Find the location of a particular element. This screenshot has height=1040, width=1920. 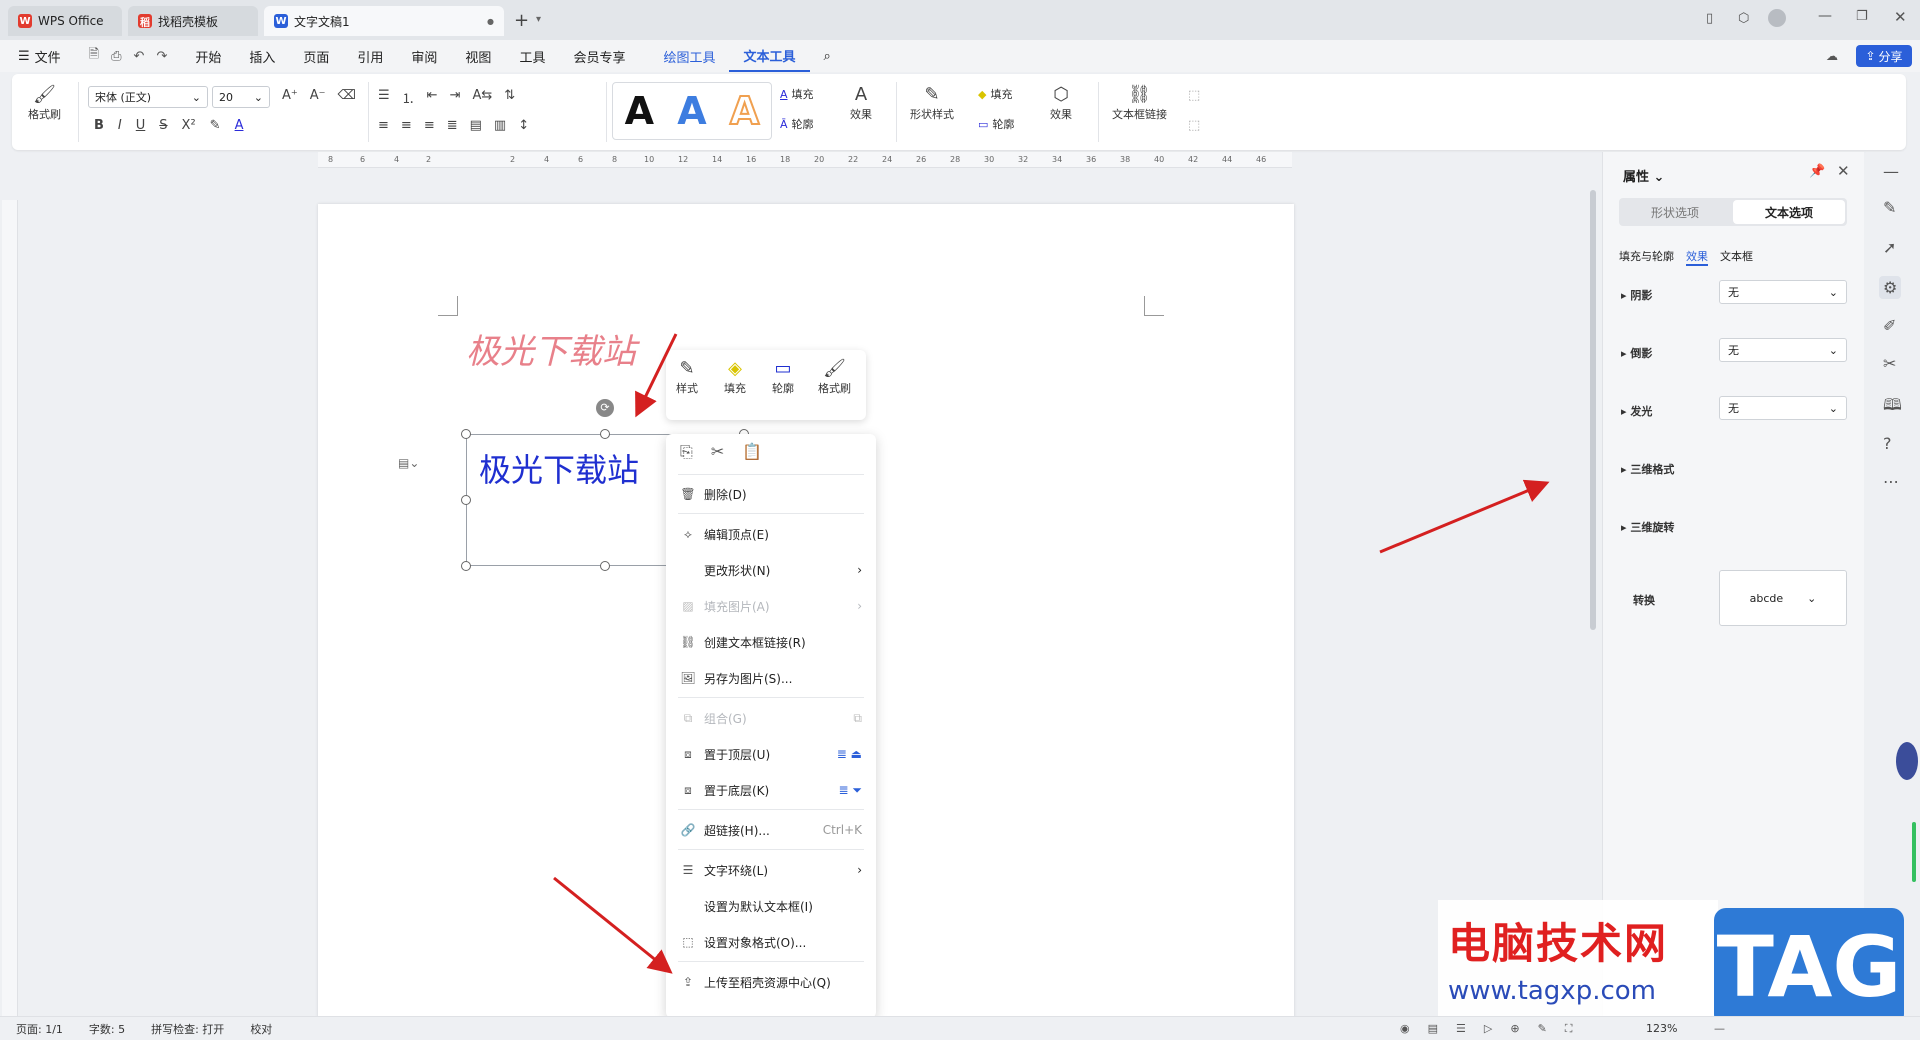

status-page: 页面: 1/1 is located at coordinates (39, 1029).